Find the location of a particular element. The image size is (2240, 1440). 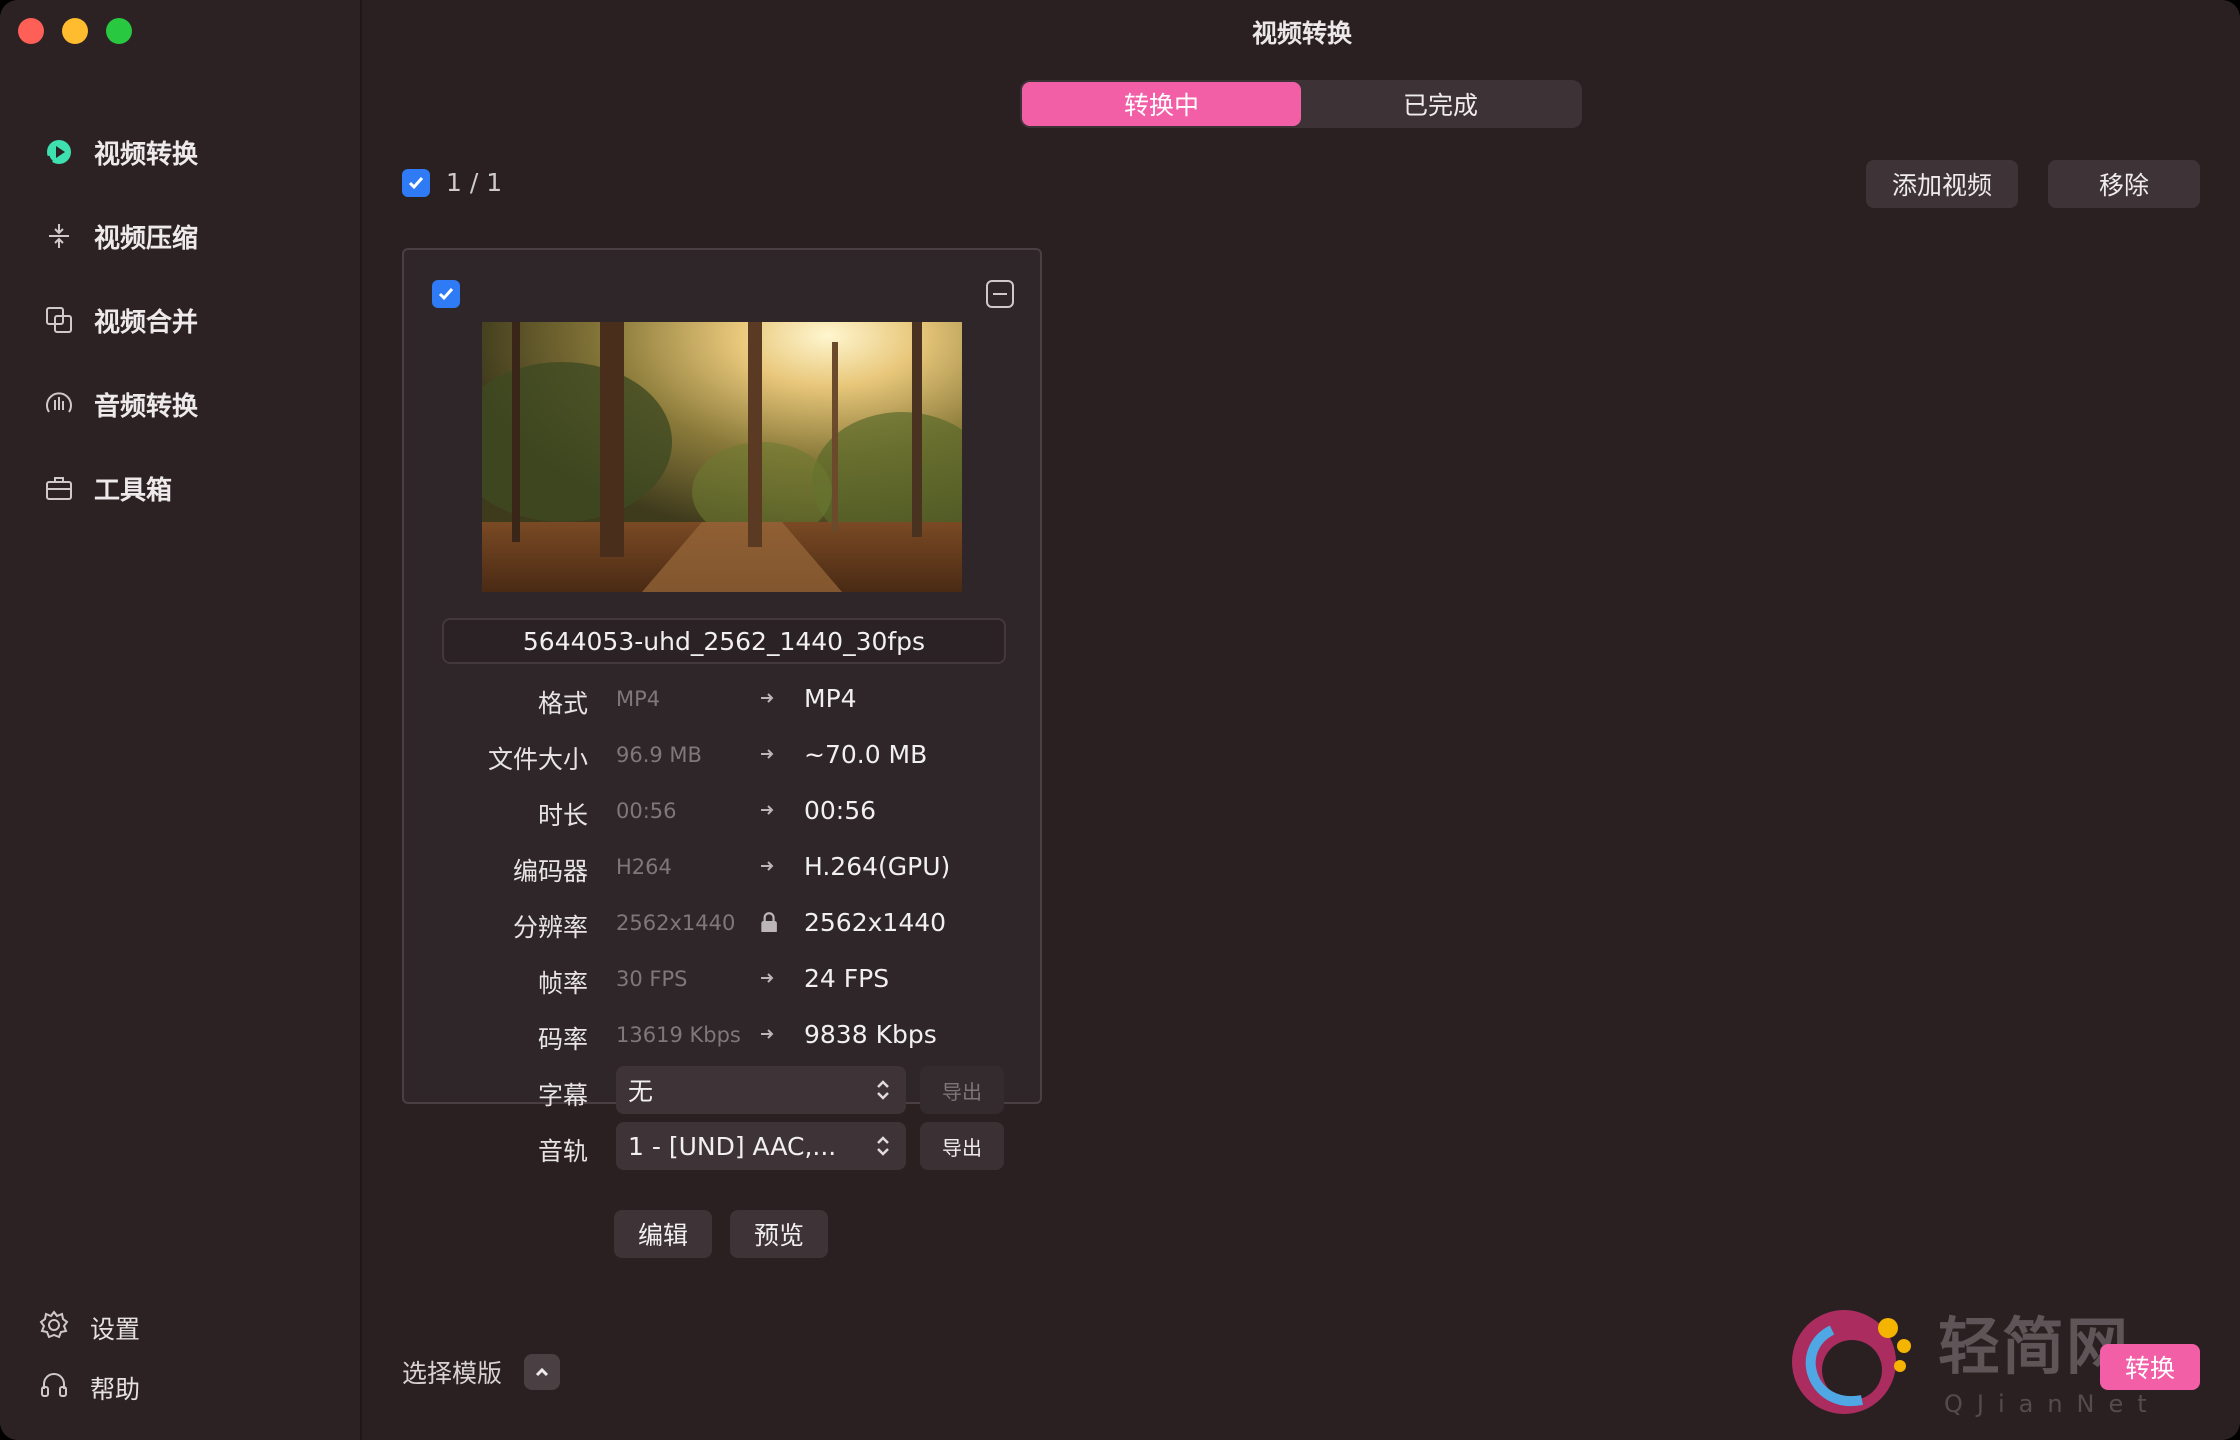

template-selector: 选择模版 is located at coordinates (481, 1372).